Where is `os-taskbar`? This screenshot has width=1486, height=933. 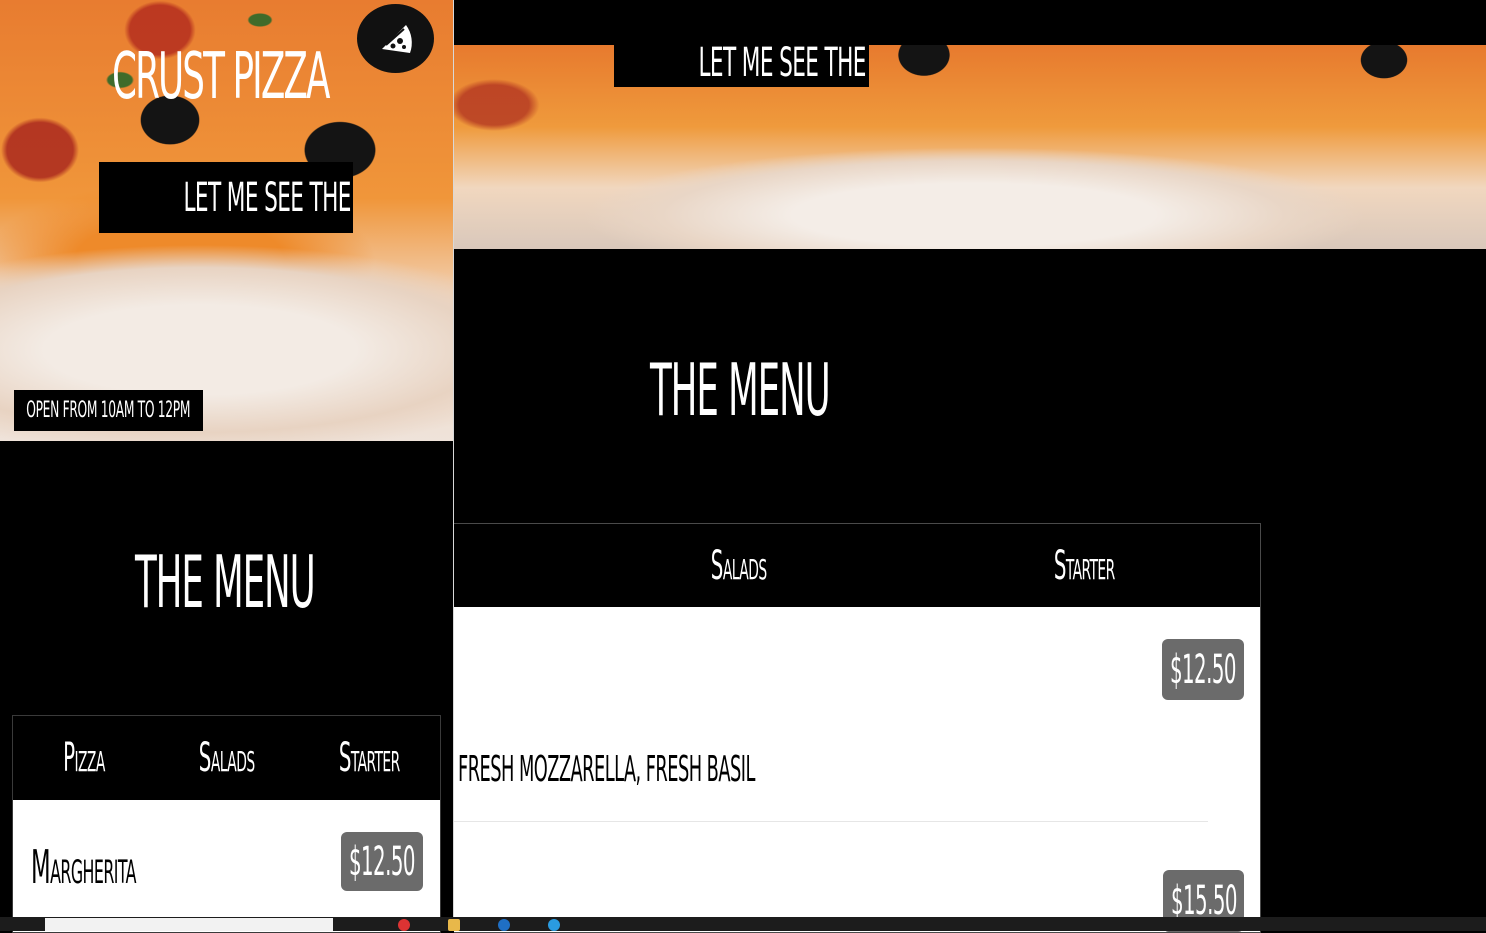
os-taskbar is located at coordinates (743, 924).